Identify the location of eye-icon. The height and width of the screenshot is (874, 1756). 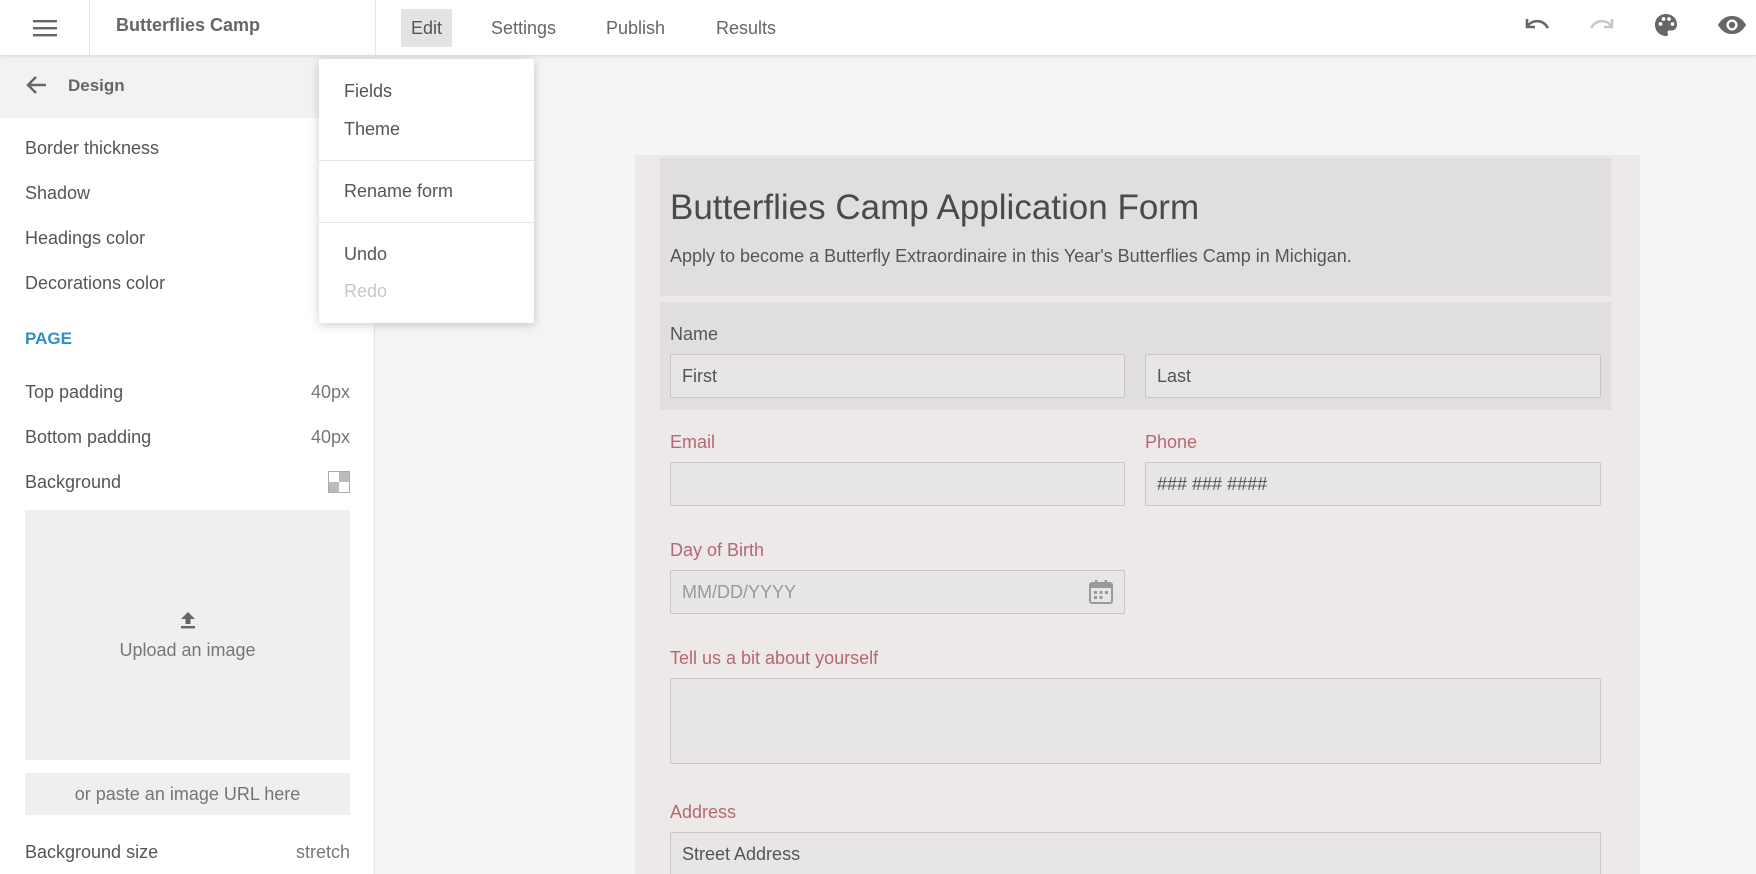
(1732, 25).